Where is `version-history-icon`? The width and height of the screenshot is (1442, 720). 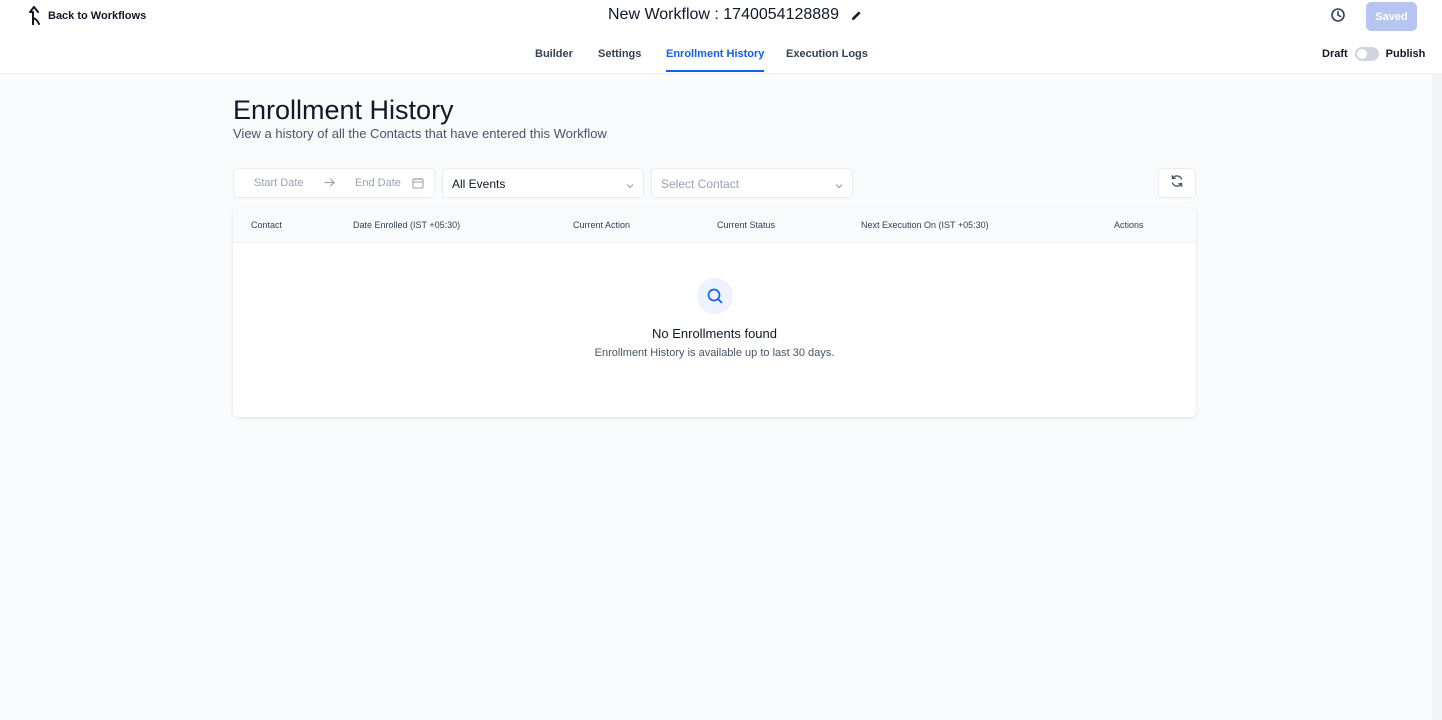 version-history-icon is located at coordinates (1338, 17).